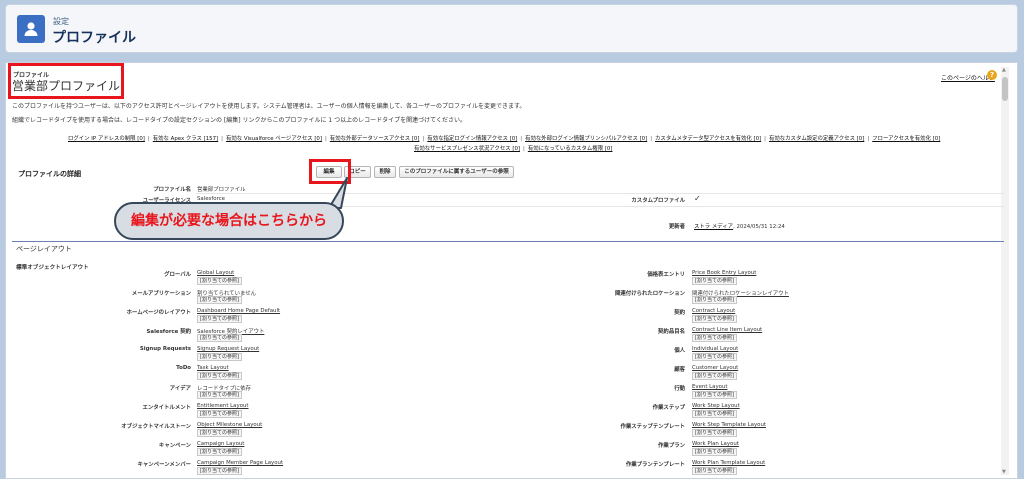  I want to click on layout-label: 価格表エントリ, so click(666, 275).